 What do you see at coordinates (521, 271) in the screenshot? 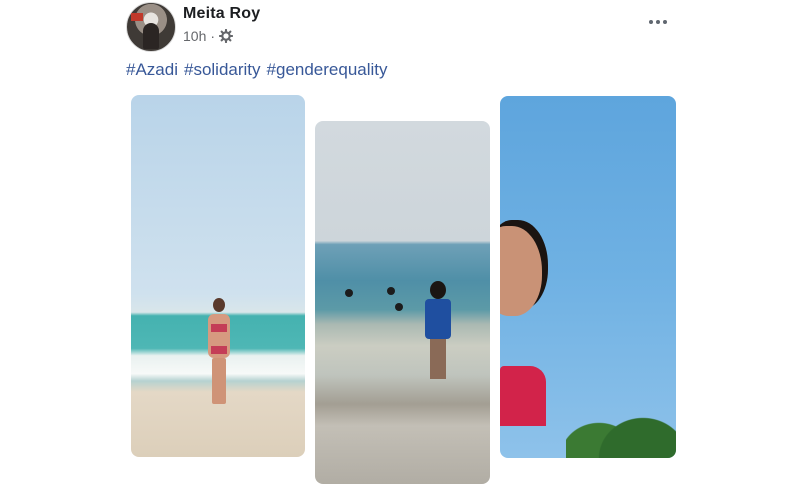
I see `woman-selfie` at bounding box center [521, 271].